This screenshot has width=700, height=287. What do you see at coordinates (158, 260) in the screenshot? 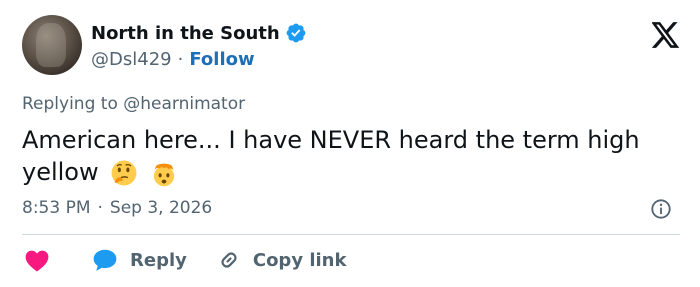
I see `reply-label: Reply` at bounding box center [158, 260].